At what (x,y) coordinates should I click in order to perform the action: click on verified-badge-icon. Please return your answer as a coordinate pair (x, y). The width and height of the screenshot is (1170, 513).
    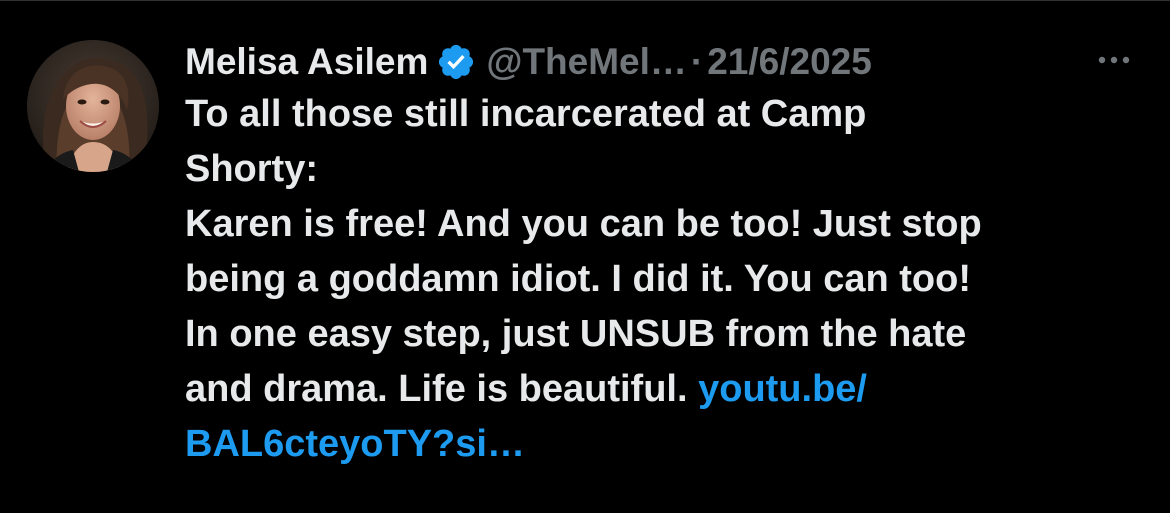
    Looking at the image, I should click on (456, 62).